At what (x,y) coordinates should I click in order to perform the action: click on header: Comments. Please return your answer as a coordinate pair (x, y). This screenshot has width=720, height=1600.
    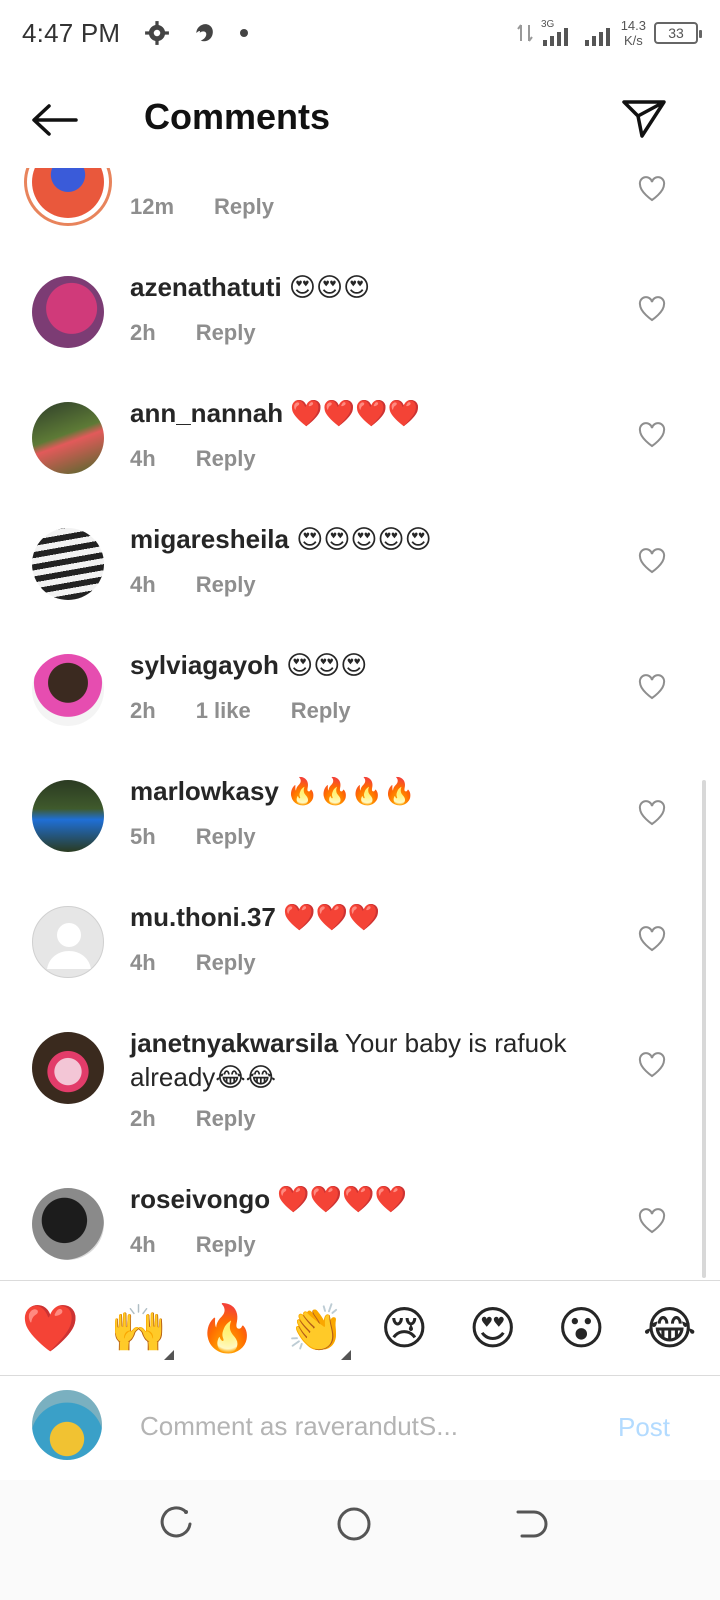
    Looking at the image, I should click on (360, 119).